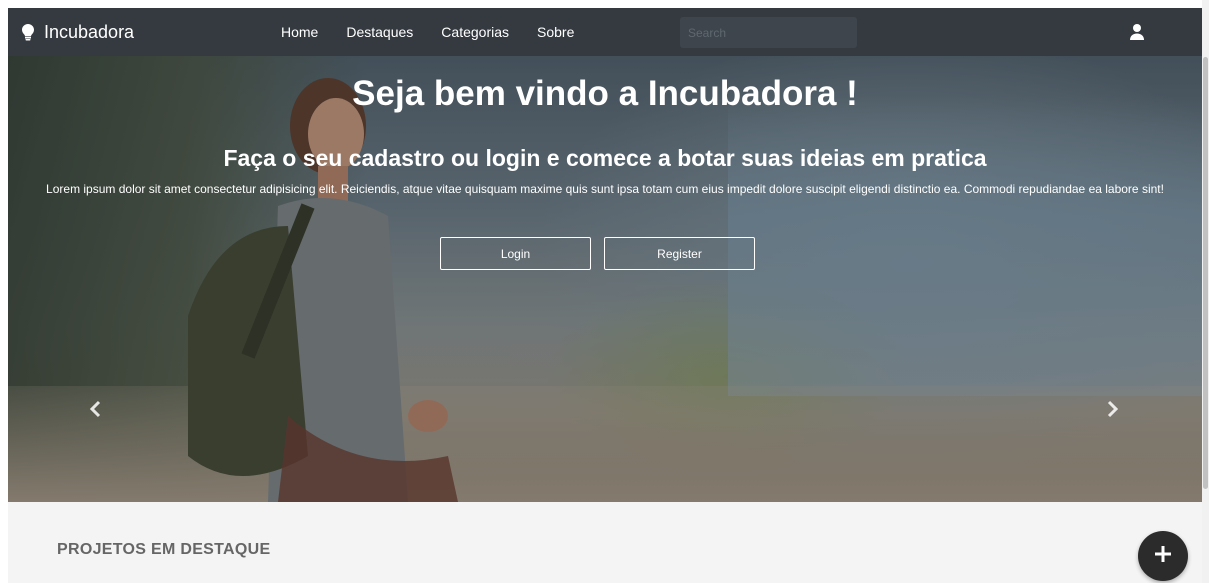  Describe the element at coordinates (515, 253) in the screenshot. I see `login-button: Login` at that location.